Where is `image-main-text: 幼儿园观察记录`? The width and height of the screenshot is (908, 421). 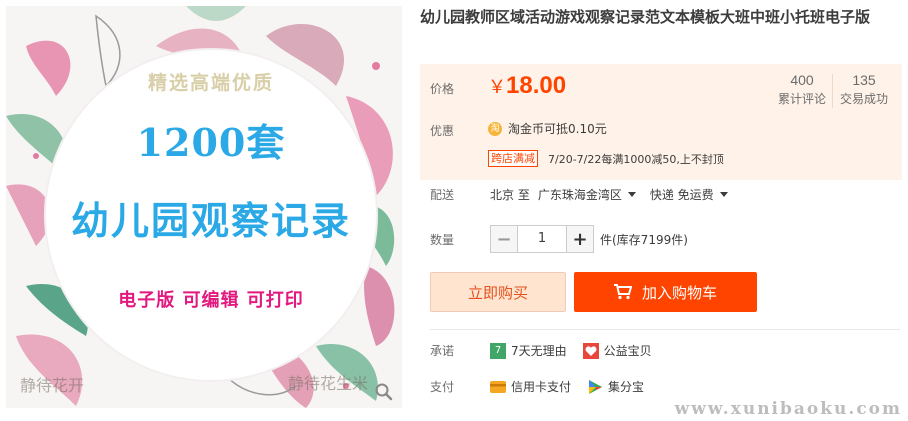 image-main-text: 幼儿园观察记录 is located at coordinates (210, 221).